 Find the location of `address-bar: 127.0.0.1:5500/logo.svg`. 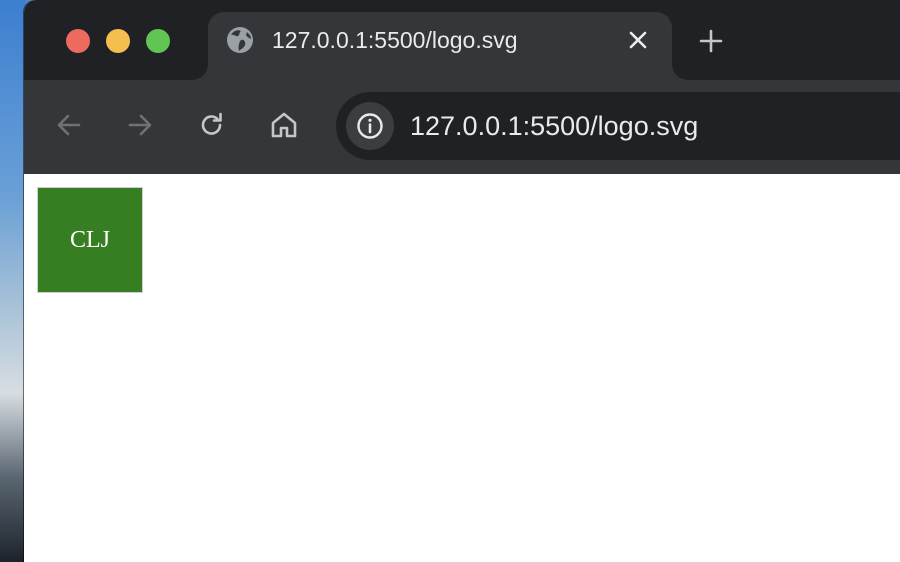

address-bar: 127.0.0.1:5500/logo.svg is located at coordinates (618, 126).